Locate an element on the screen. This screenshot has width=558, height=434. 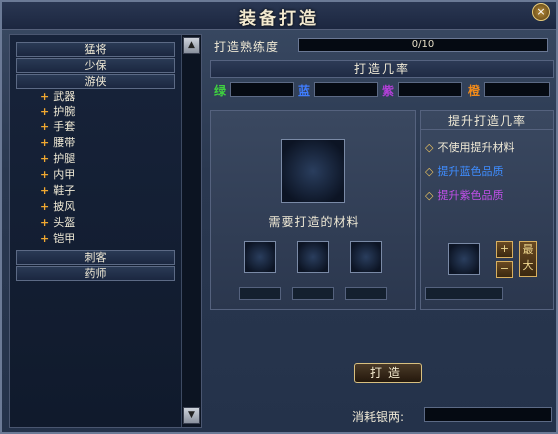
sub-item-cloak: + 披风 is located at coordinates (57, 206).